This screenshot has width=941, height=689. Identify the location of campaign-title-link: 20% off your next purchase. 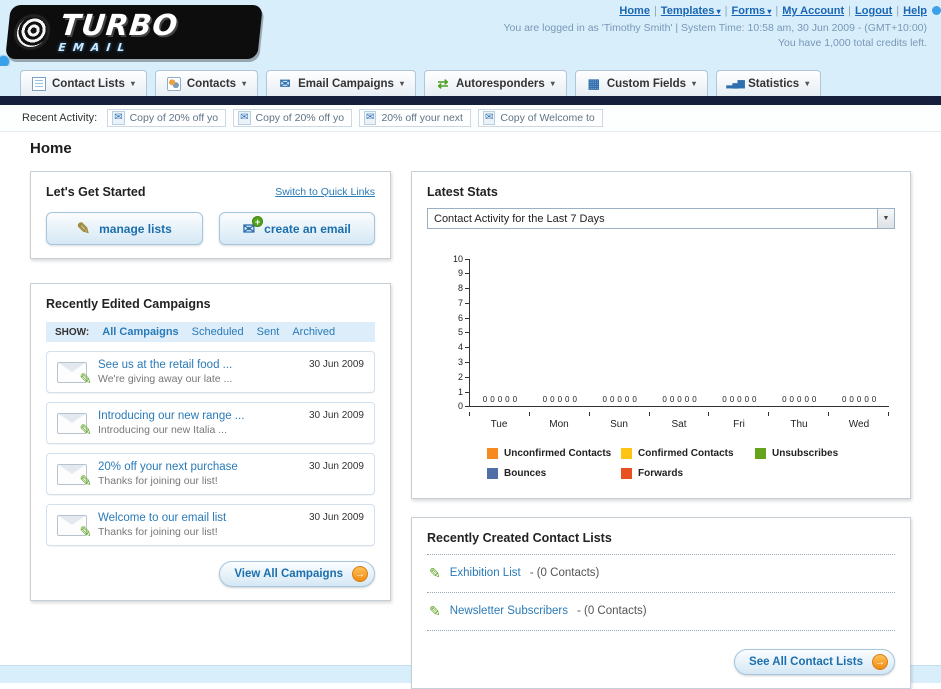
(168, 467).